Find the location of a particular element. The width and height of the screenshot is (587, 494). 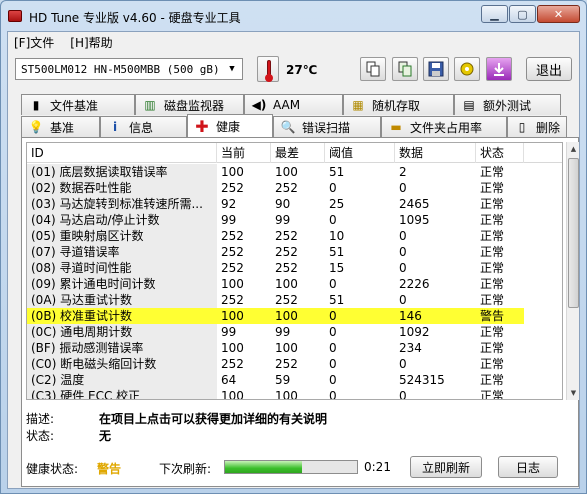

column-status: 状态 is located at coordinates (500, 153).